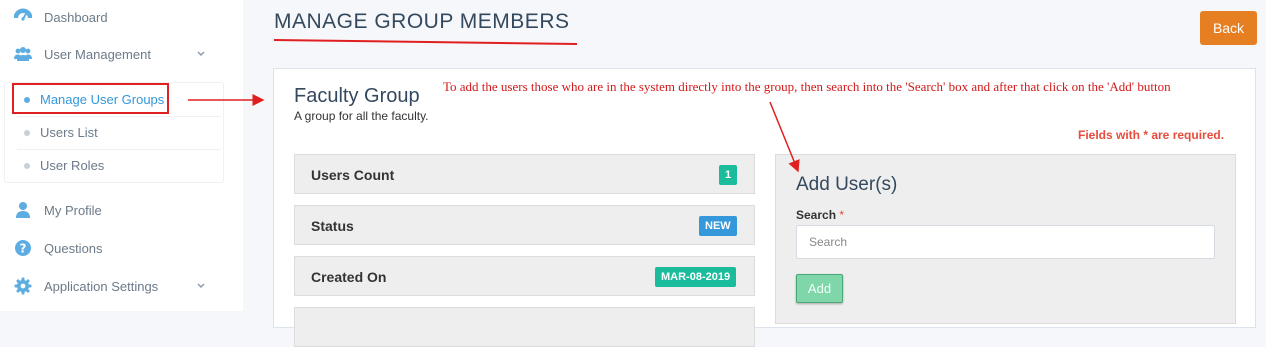  I want to click on dashboard-icon, so click(23, 17).